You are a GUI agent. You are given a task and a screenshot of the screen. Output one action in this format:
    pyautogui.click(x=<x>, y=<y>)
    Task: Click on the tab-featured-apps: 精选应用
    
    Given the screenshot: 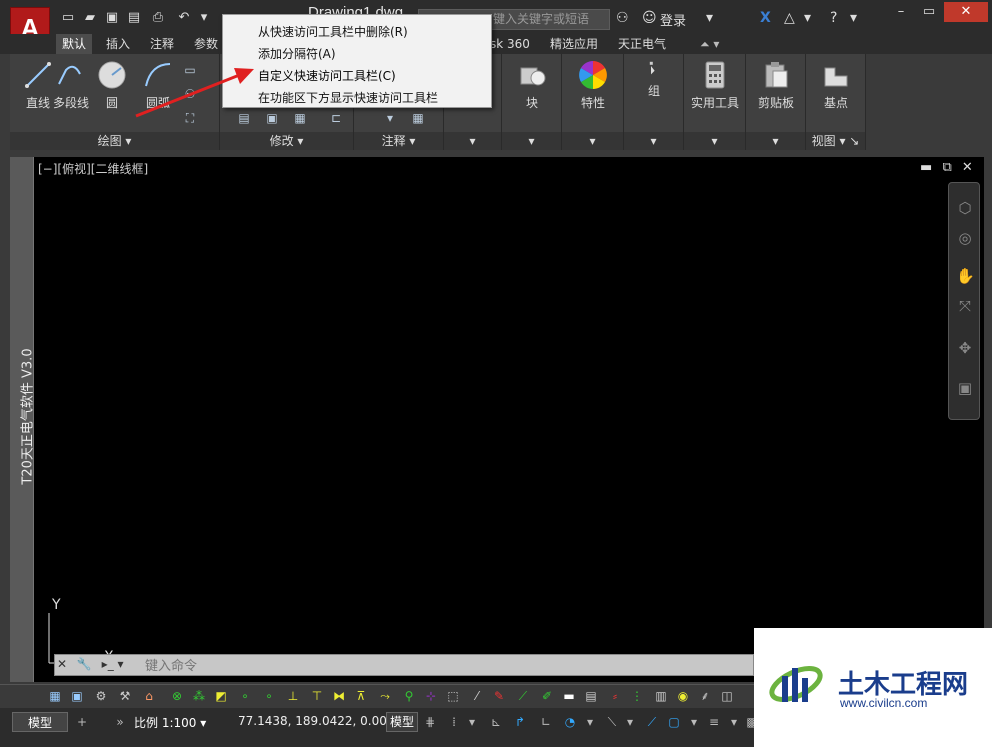 What is the action you would take?
    pyautogui.click(x=574, y=44)
    